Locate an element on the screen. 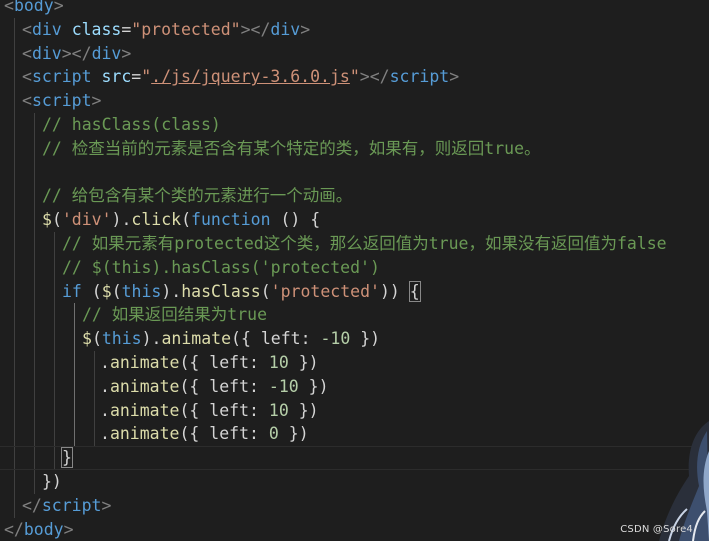 The image size is (709, 541). code-line: <script> is located at coordinates (50, 101).